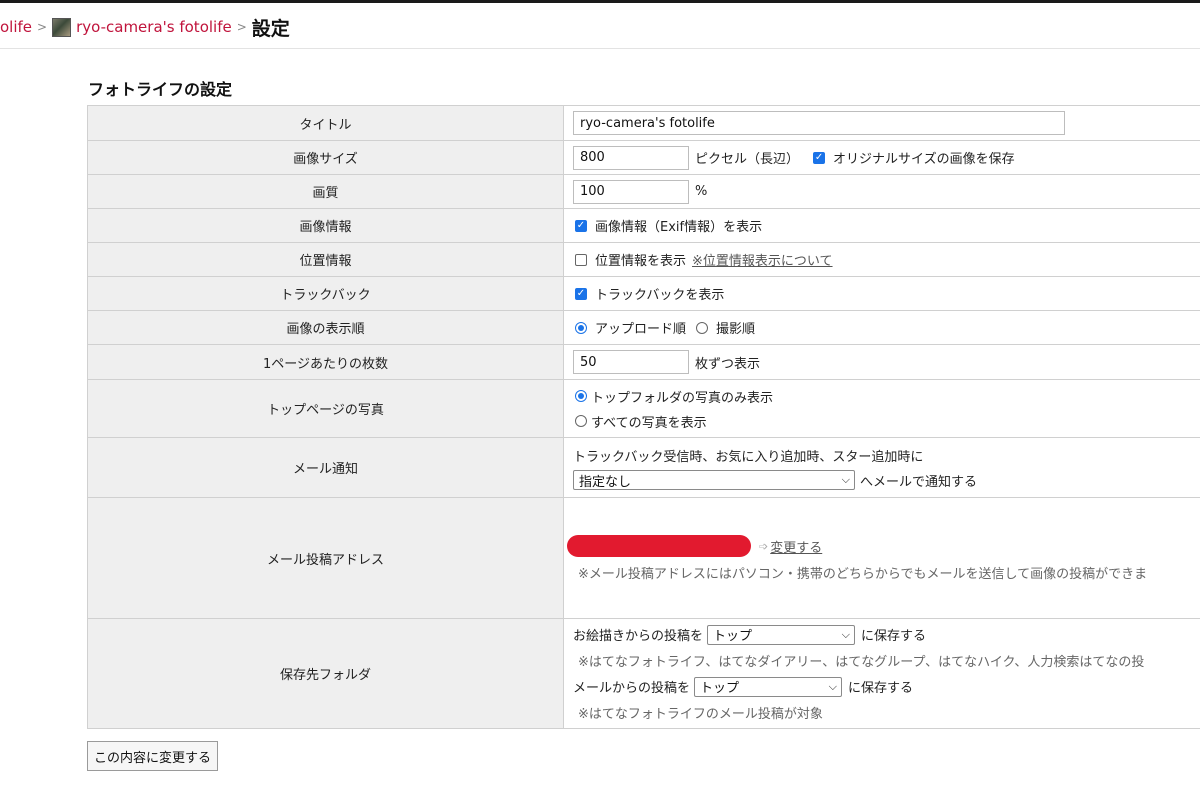  Describe the element at coordinates (641, 261) in the screenshot. I see `location-label: 位置情報を表示` at that location.